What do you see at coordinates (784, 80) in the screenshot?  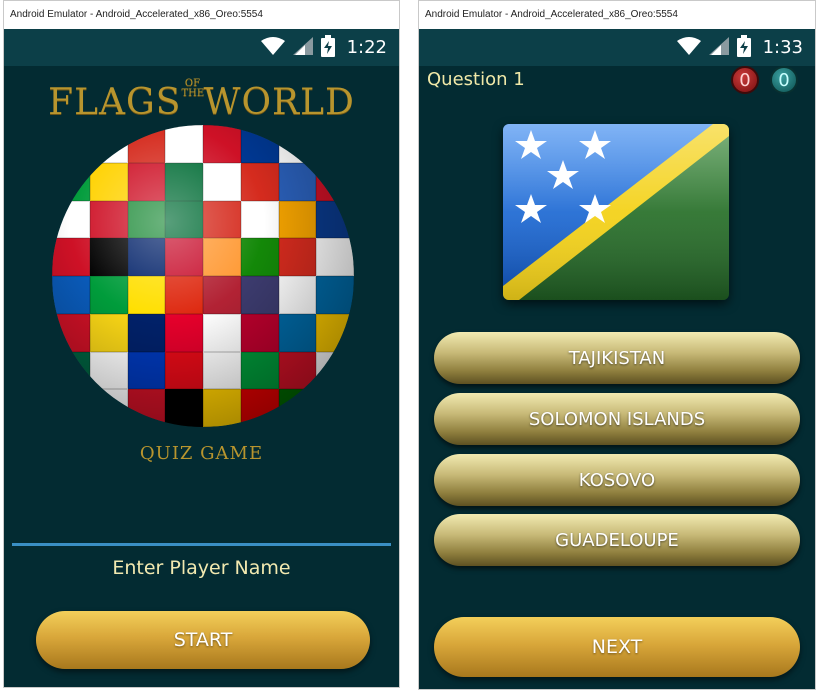 I see `correct-answers-counter: 0` at bounding box center [784, 80].